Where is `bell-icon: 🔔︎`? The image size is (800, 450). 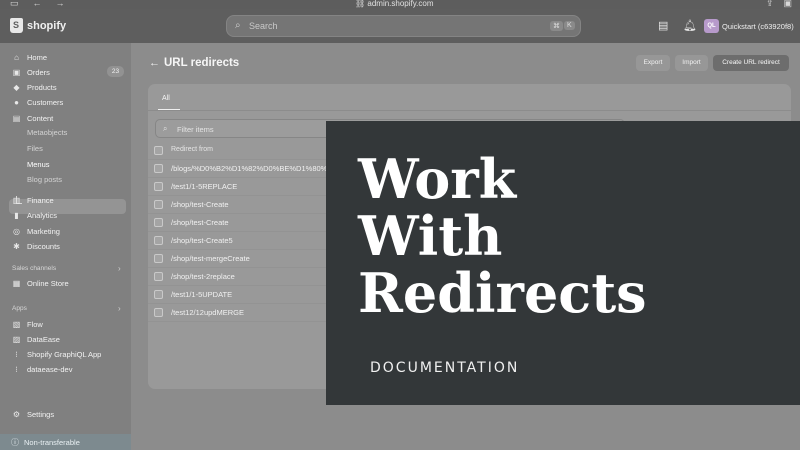
bell-icon: 🔔︎ is located at coordinates (690, 25).